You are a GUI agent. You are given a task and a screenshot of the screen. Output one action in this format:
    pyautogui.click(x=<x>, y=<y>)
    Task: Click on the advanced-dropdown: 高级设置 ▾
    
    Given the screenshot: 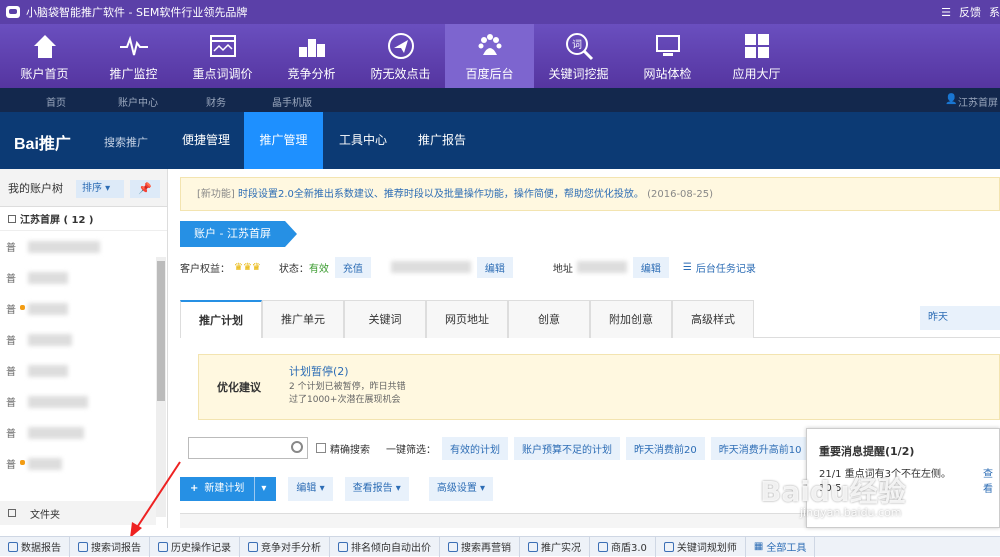 What is the action you would take?
    pyautogui.click(x=461, y=489)
    